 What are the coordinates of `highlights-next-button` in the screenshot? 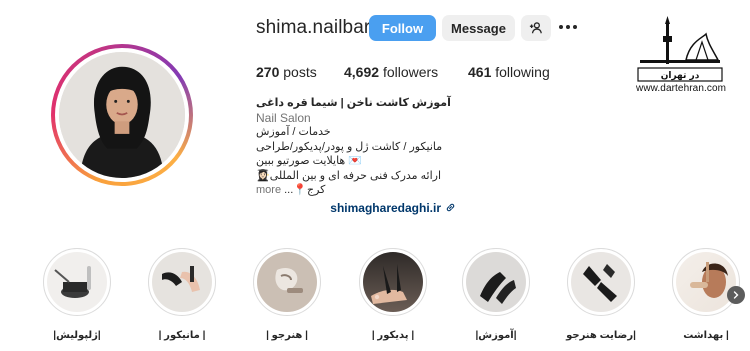 It's located at (736, 295).